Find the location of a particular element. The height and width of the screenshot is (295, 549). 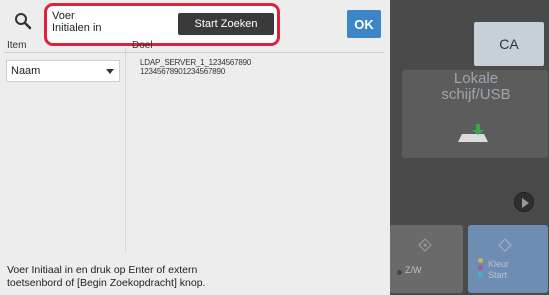

initials-prompt-line2: Initialen in is located at coordinates (77, 28).